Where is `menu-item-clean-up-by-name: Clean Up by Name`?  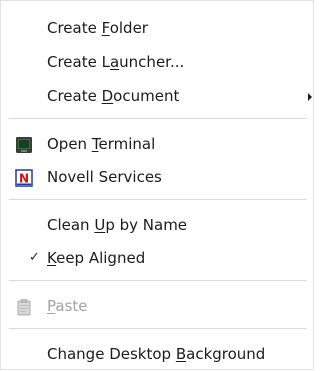 menu-item-clean-up-by-name: Clean Up by Name is located at coordinates (157, 226).